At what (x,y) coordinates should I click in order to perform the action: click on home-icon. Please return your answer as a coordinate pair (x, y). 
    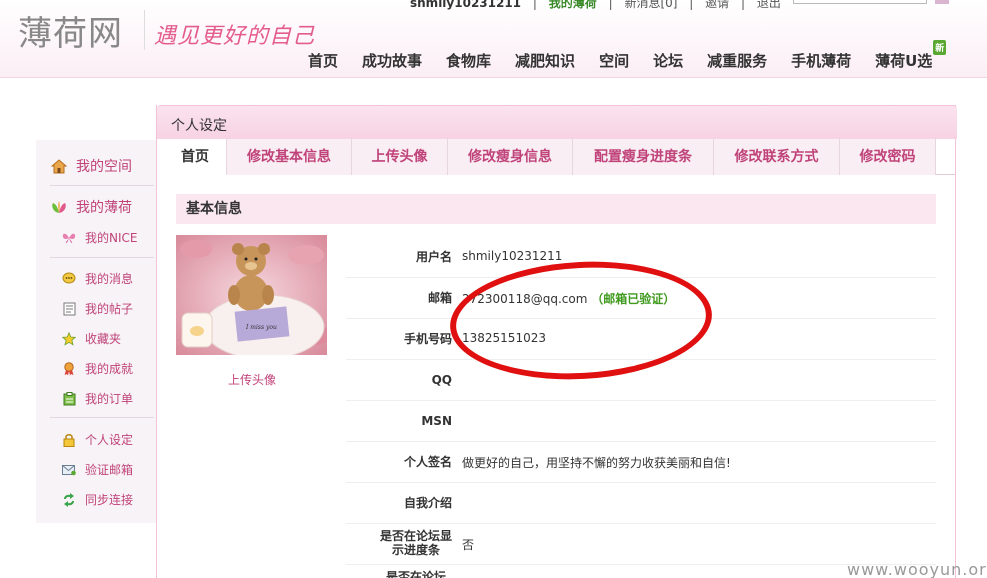
    Looking at the image, I should click on (59, 166).